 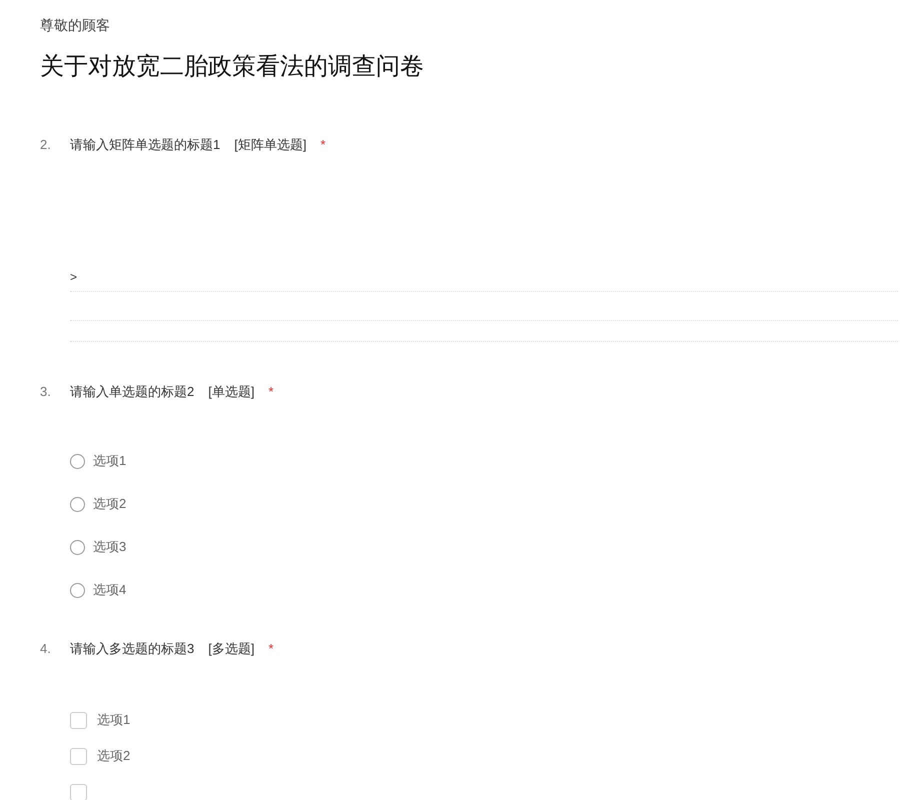 I want to click on question-title: 请输入矩阵单选题的标题1, so click(x=145, y=145).